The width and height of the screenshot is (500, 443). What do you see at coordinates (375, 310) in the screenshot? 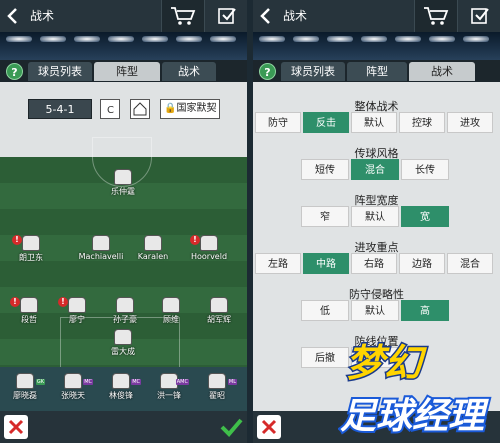
I see `opt-aggression-1: 默认` at bounding box center [375, 310].